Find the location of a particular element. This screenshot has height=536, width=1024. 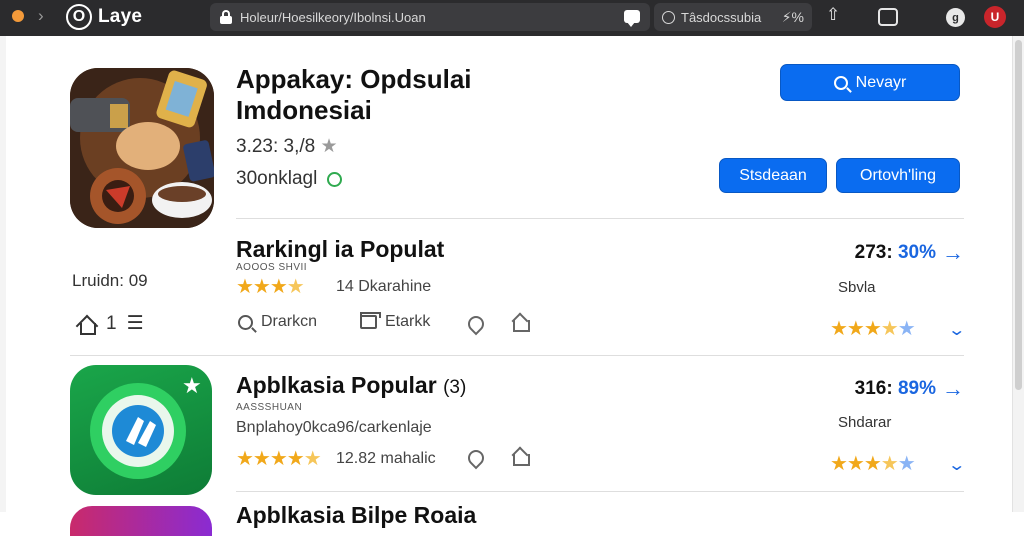

tools-icon: ⚡% is located at coordinates (793, 17).